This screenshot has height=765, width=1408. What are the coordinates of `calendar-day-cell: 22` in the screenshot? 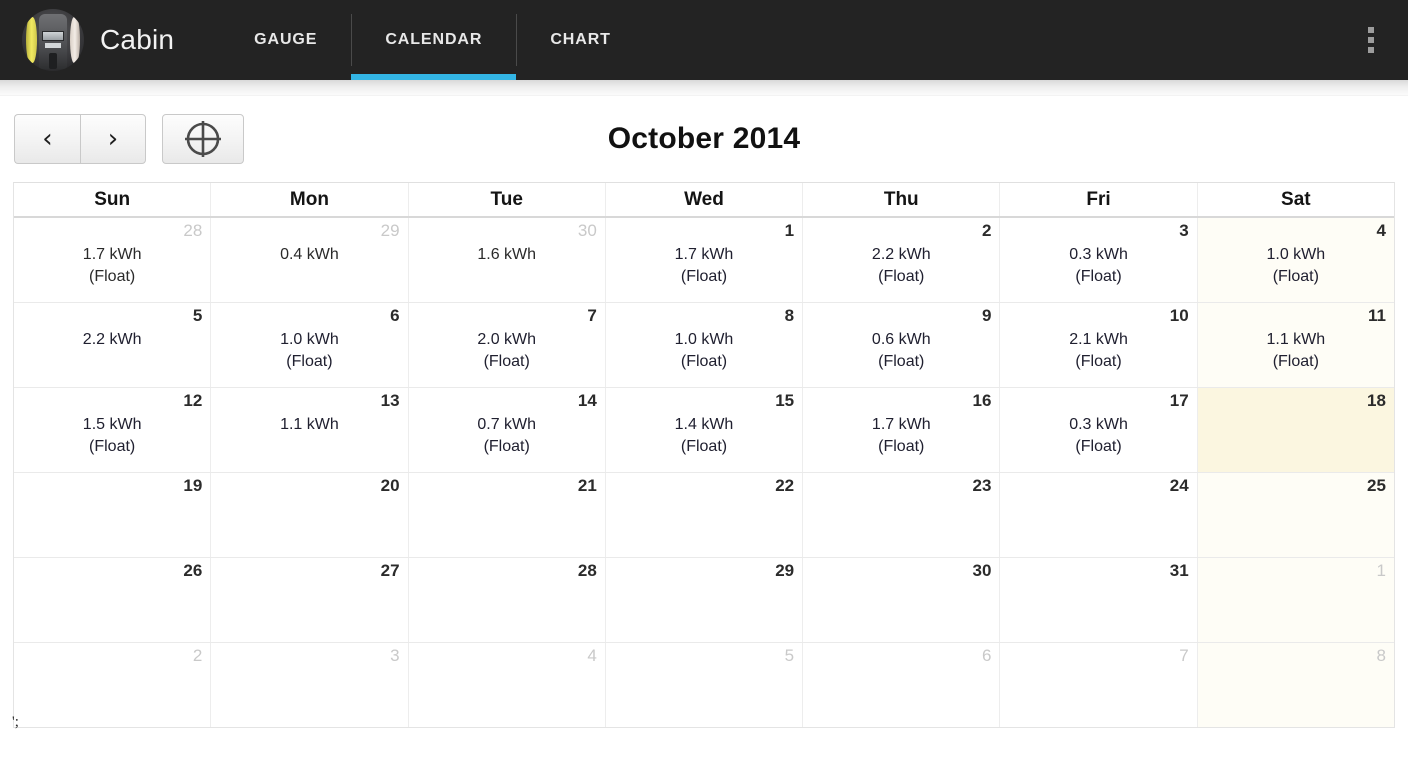 It's located at (704, 515).